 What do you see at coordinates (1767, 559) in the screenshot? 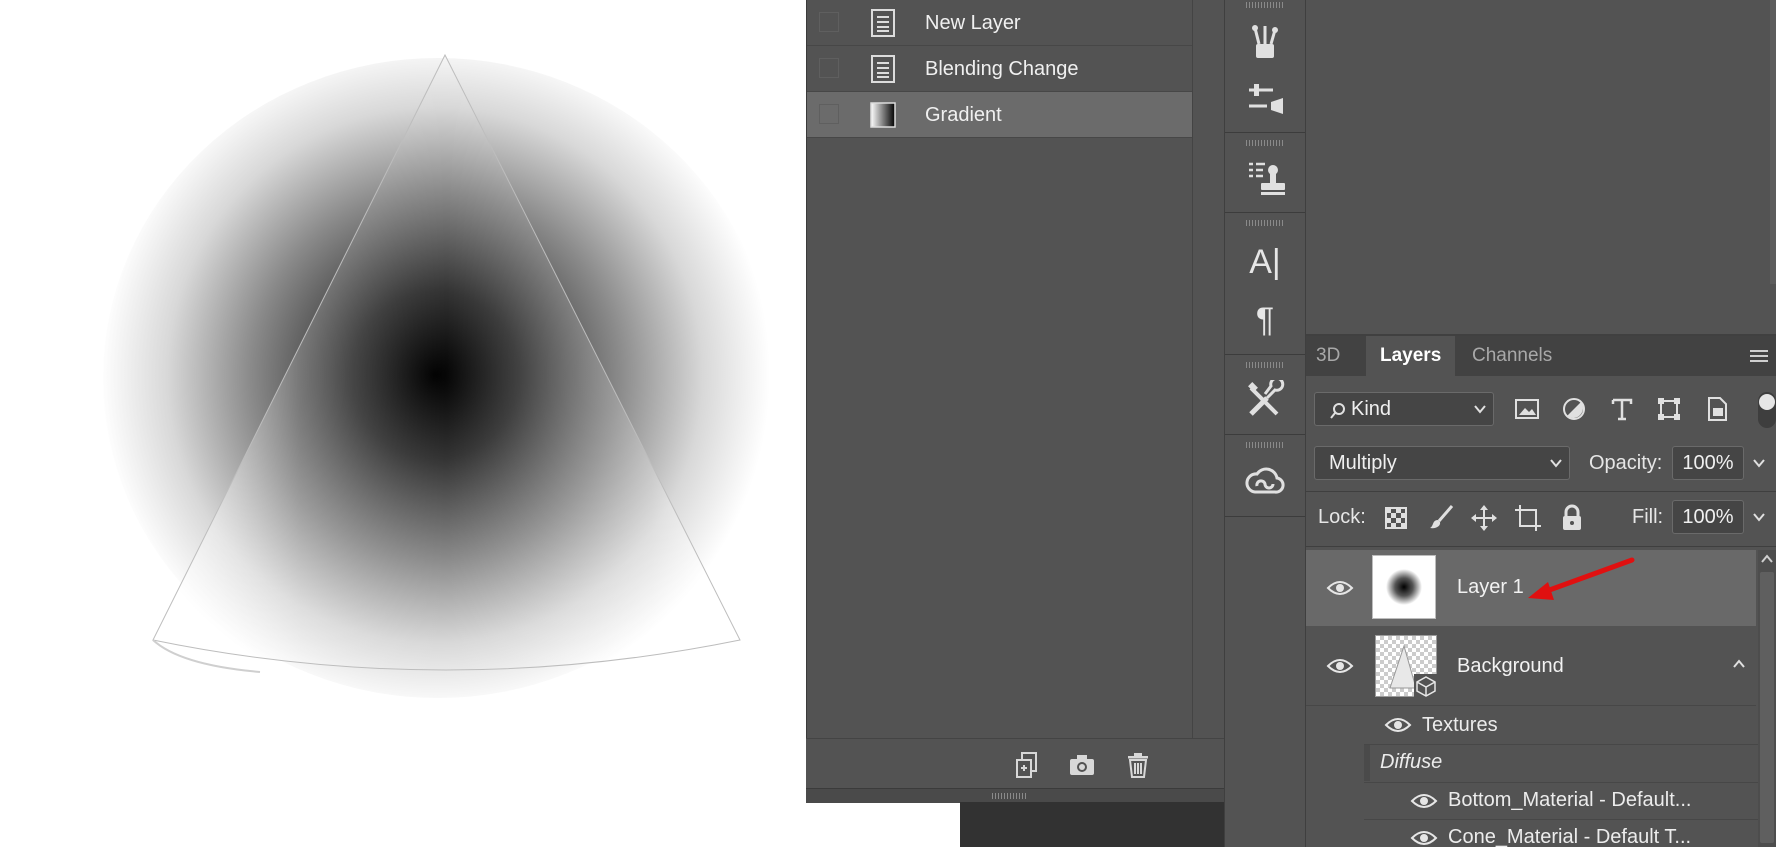
I see `scroll-up-icon` at bounding box center [1767, 559].